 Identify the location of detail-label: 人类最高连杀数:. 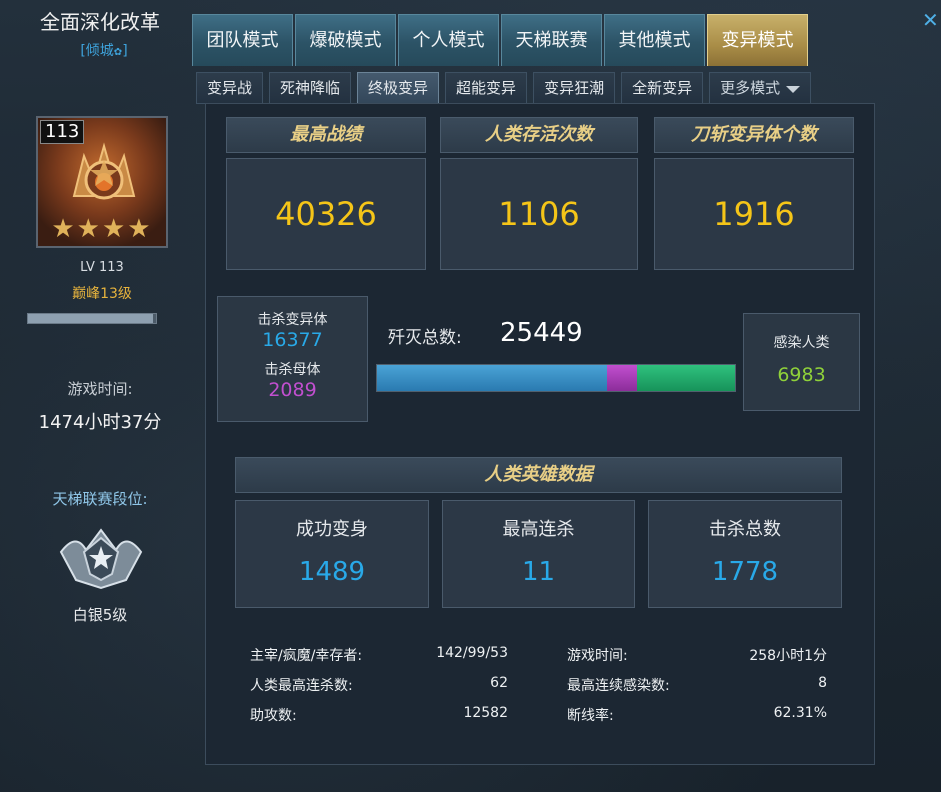
(301, 686).